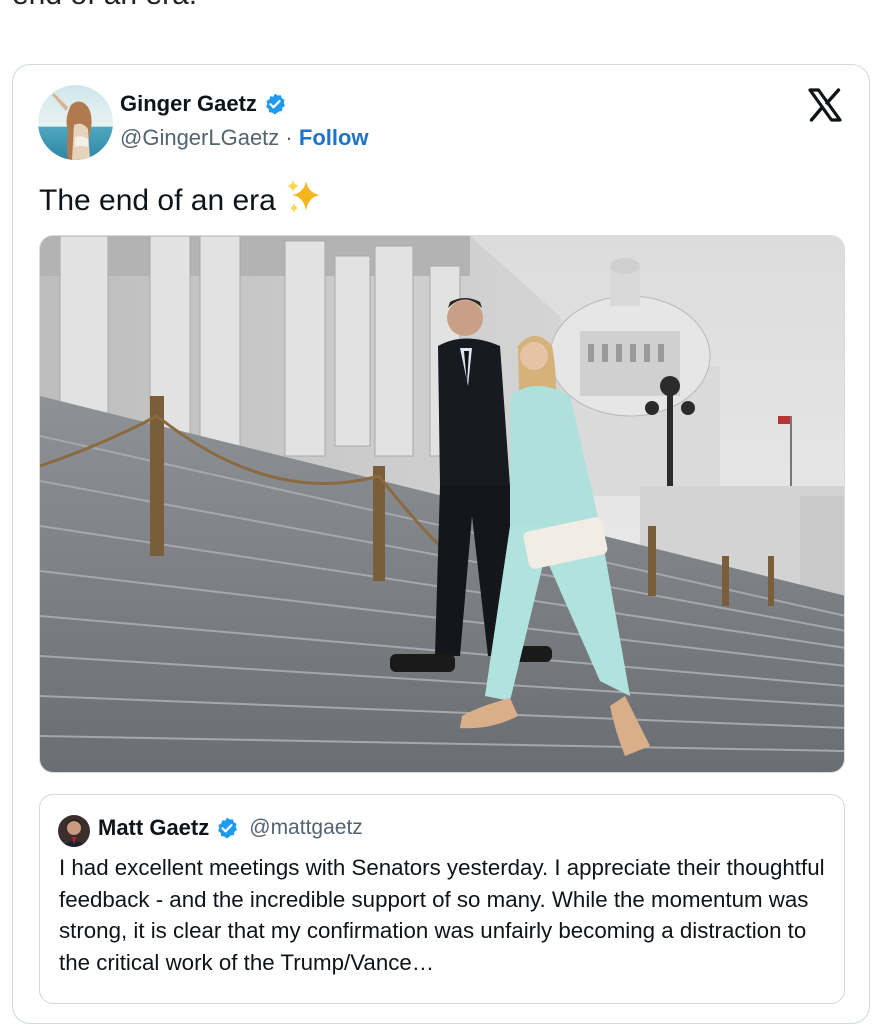  Describe the element at coordinates (153, 828) in the screenshot. I see `quoted-author-name: Matt Gaetz` at that location.